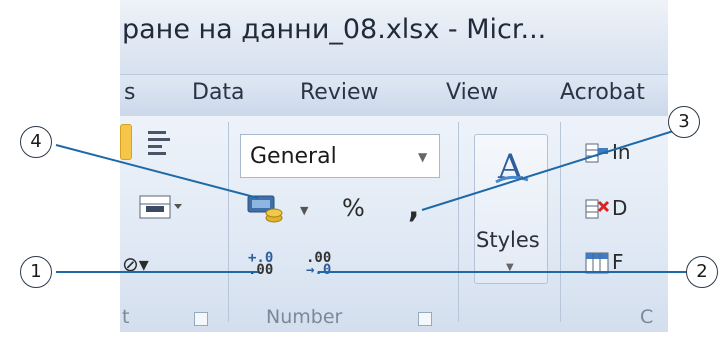  What do you see at coordinates (702, 272) in the screenshot?
I see `callout-2: 2` at bounding box center [702, 272].